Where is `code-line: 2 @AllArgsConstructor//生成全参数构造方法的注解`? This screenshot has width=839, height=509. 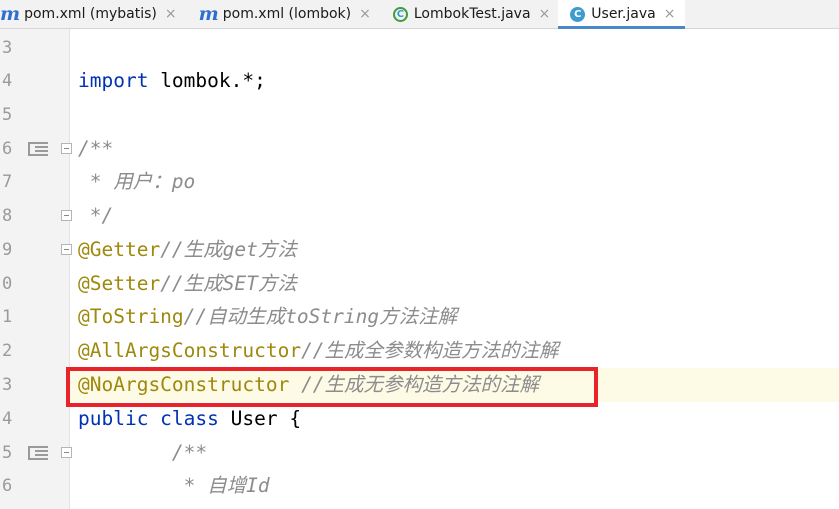 code-line: 2 @AllArgsConstructor//生成全参数构造方法的注解 is located at coordinates (419, 351).